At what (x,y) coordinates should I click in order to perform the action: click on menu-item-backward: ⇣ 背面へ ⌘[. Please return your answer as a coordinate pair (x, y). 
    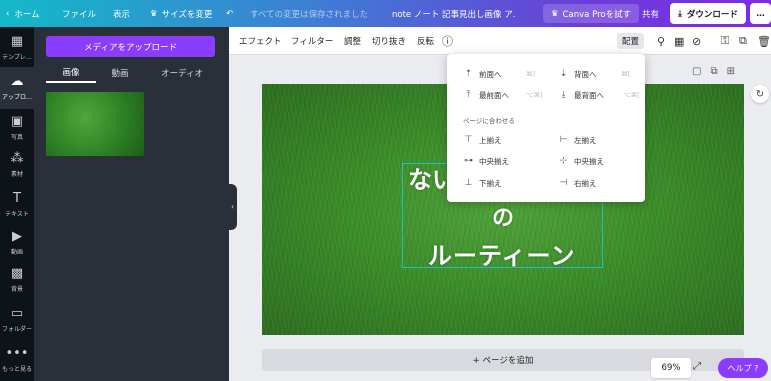
    Looking at the image, I should click on (598, 74).